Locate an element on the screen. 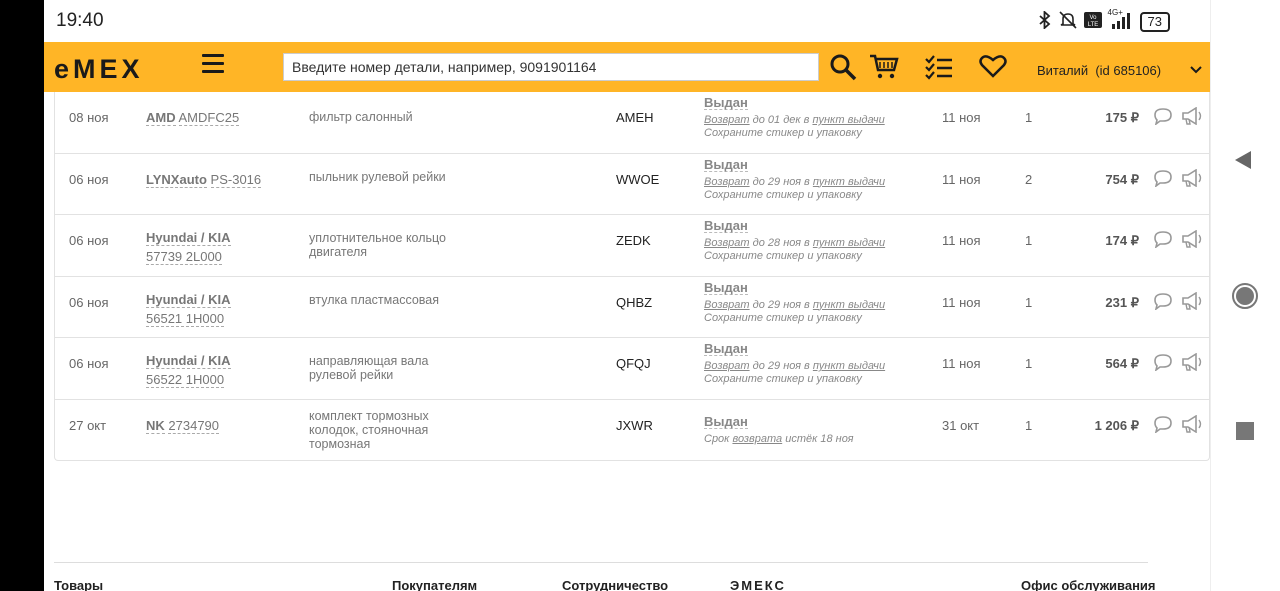 The width and height of the screenshot is (1280, 591). search-input is located at coordinates (551, 67).